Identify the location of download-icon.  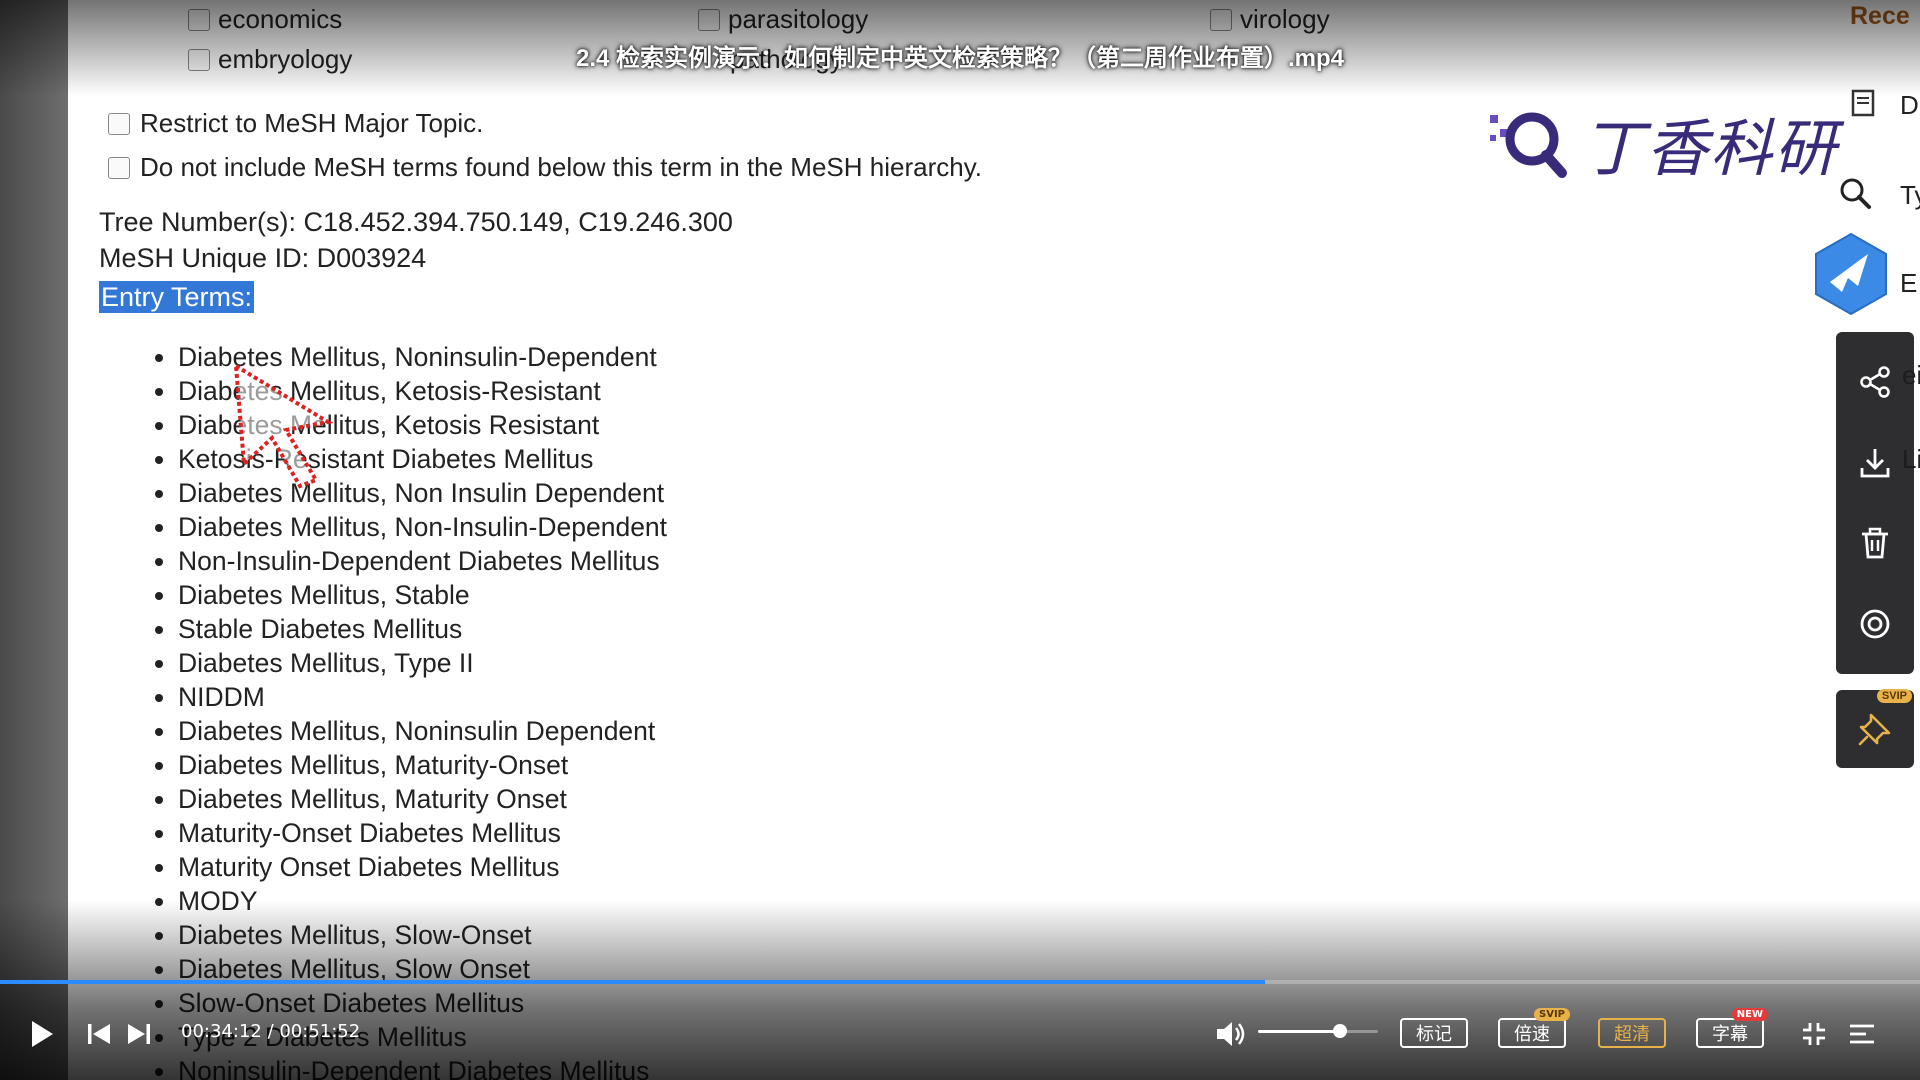
(1875, 463).